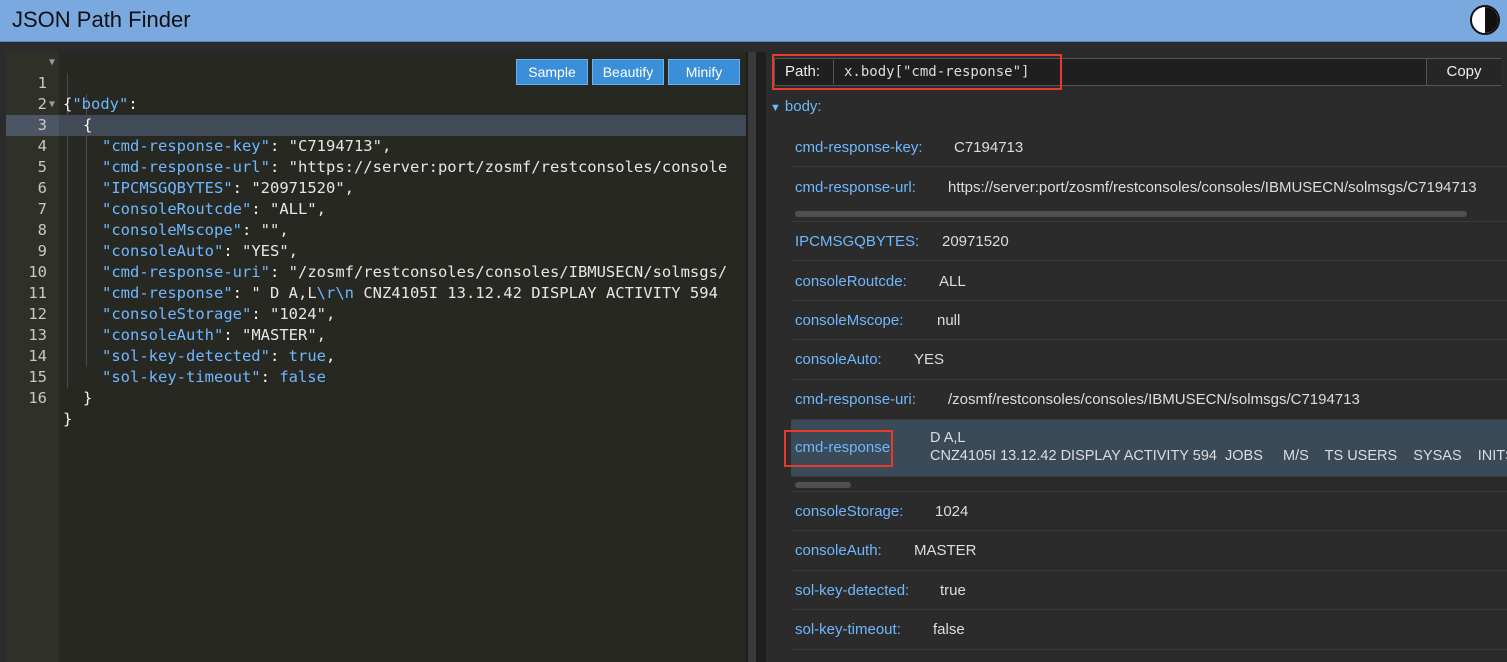 The height and width of the screenshot is (662, 1507). I want to click on key-highlight-box, so click(838, 448).